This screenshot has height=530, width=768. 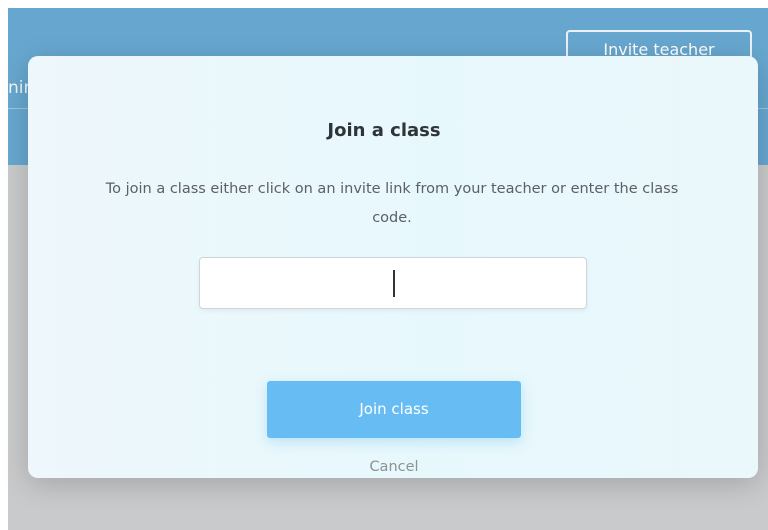 I want to click on text-cursor, so click(x=394, y=283).